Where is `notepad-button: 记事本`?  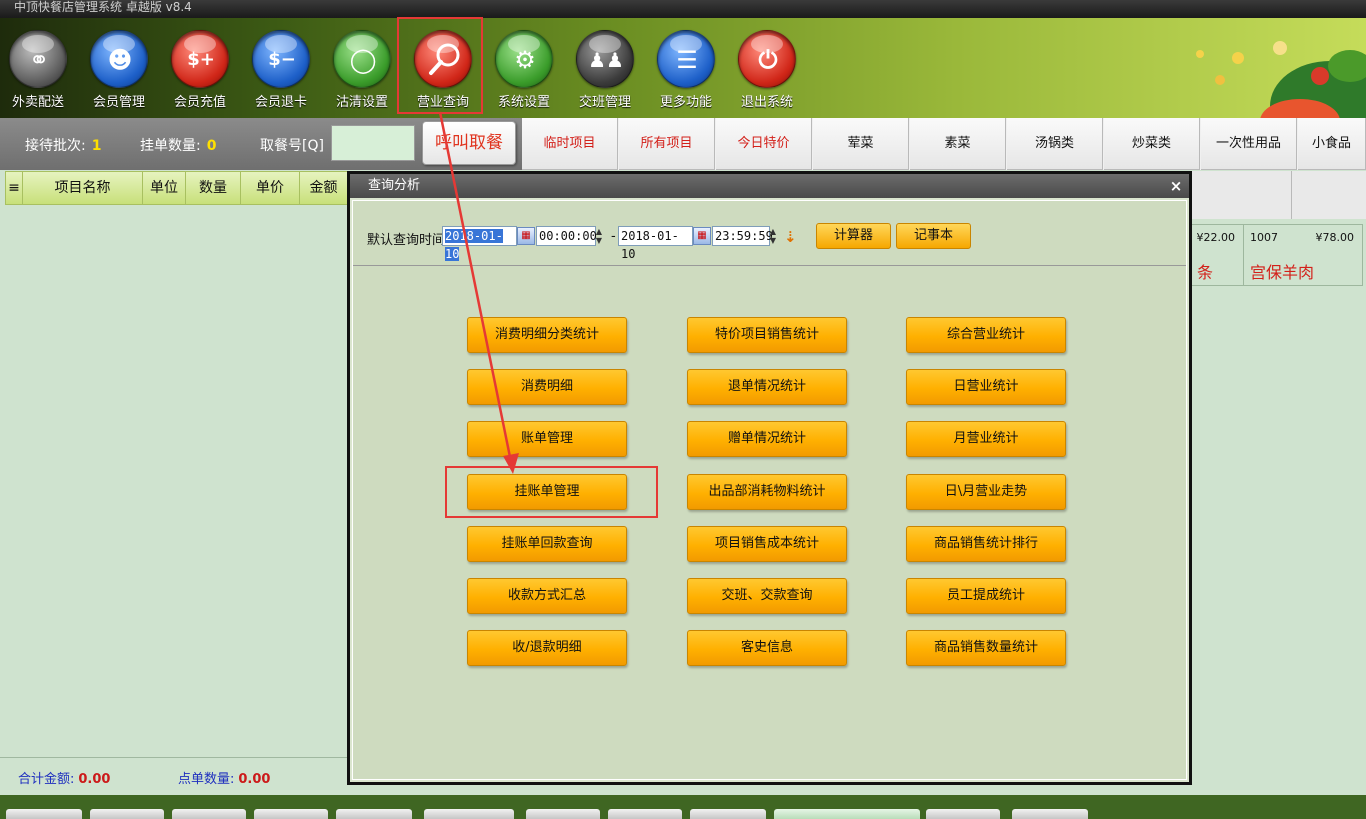 notepad-button: 记事本 is located at coordinates (933, 236).